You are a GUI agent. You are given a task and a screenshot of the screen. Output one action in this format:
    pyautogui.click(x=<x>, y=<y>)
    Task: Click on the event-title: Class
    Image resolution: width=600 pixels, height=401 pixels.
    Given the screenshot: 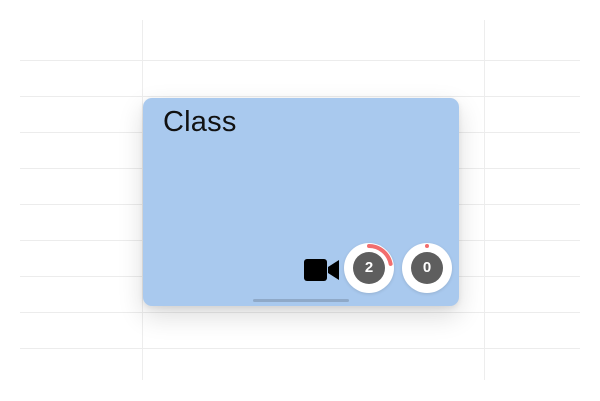 What is the action you would take?
    pyautogui.click(x=200, y=122)
    